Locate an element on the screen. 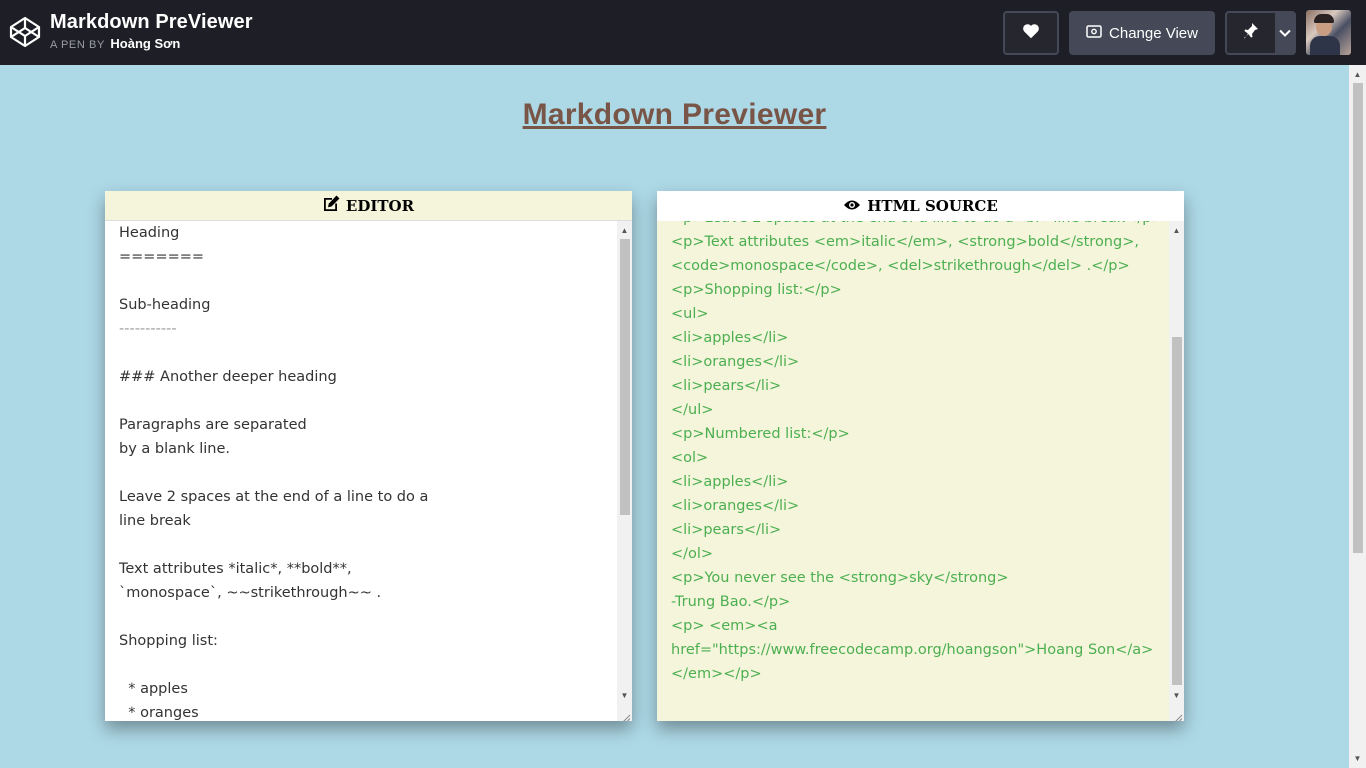 The image size is (1366, 768). text-line: <ul> is located at coordinates (690, 314).